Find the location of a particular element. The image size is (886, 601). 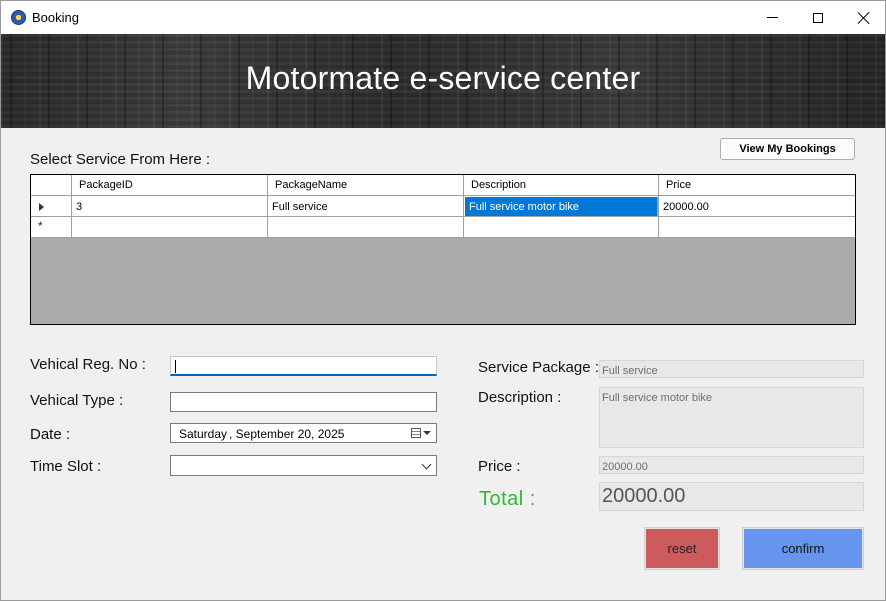

row-header-corner is located at coordinates (51, 185).